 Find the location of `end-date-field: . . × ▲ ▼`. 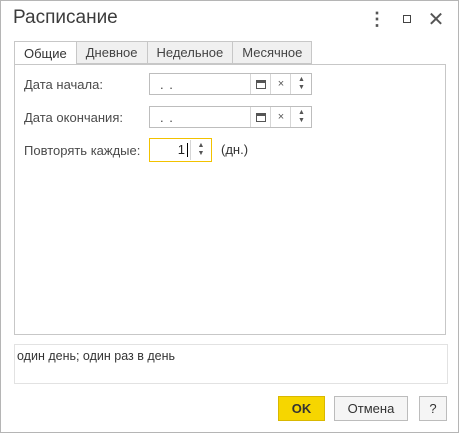

end-date-field: . . × ▲ ▼ is located at coordinates (230, 117).